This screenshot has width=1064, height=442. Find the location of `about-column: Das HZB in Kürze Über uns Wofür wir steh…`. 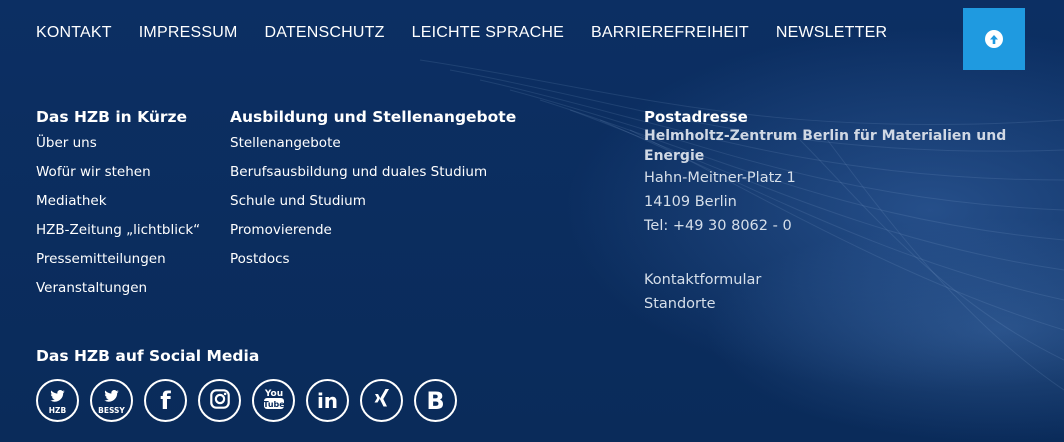

about-column: Das HZB in Kürze Über uns Wofür wir steh… is located at coordinates (118, 208).